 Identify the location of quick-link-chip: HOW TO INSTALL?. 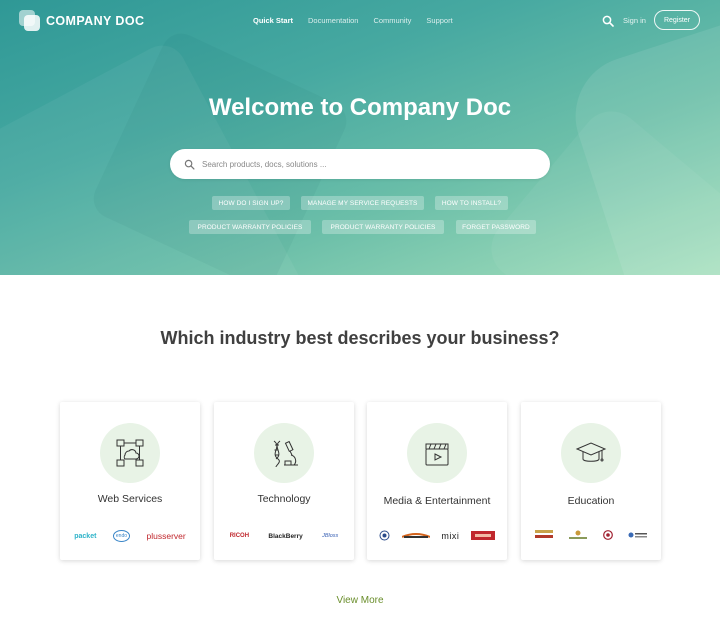
(471, 203).